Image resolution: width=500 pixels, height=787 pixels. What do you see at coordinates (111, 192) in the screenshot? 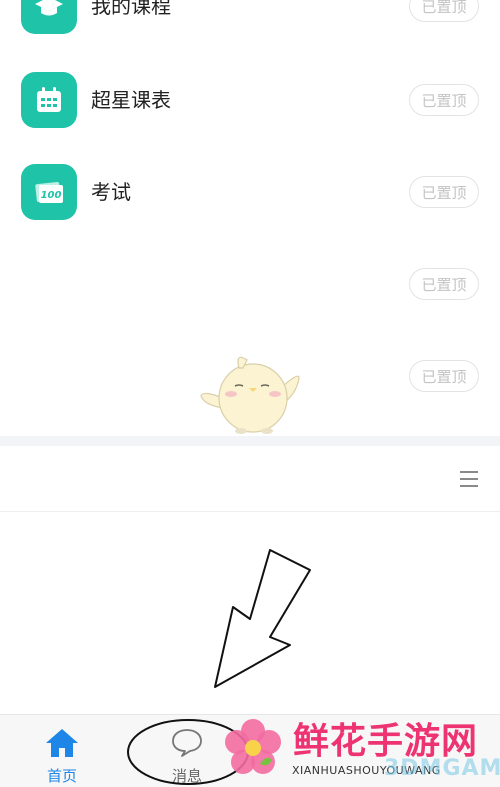
I see `list-item-label: 考试` at bounding box center [111, 192].